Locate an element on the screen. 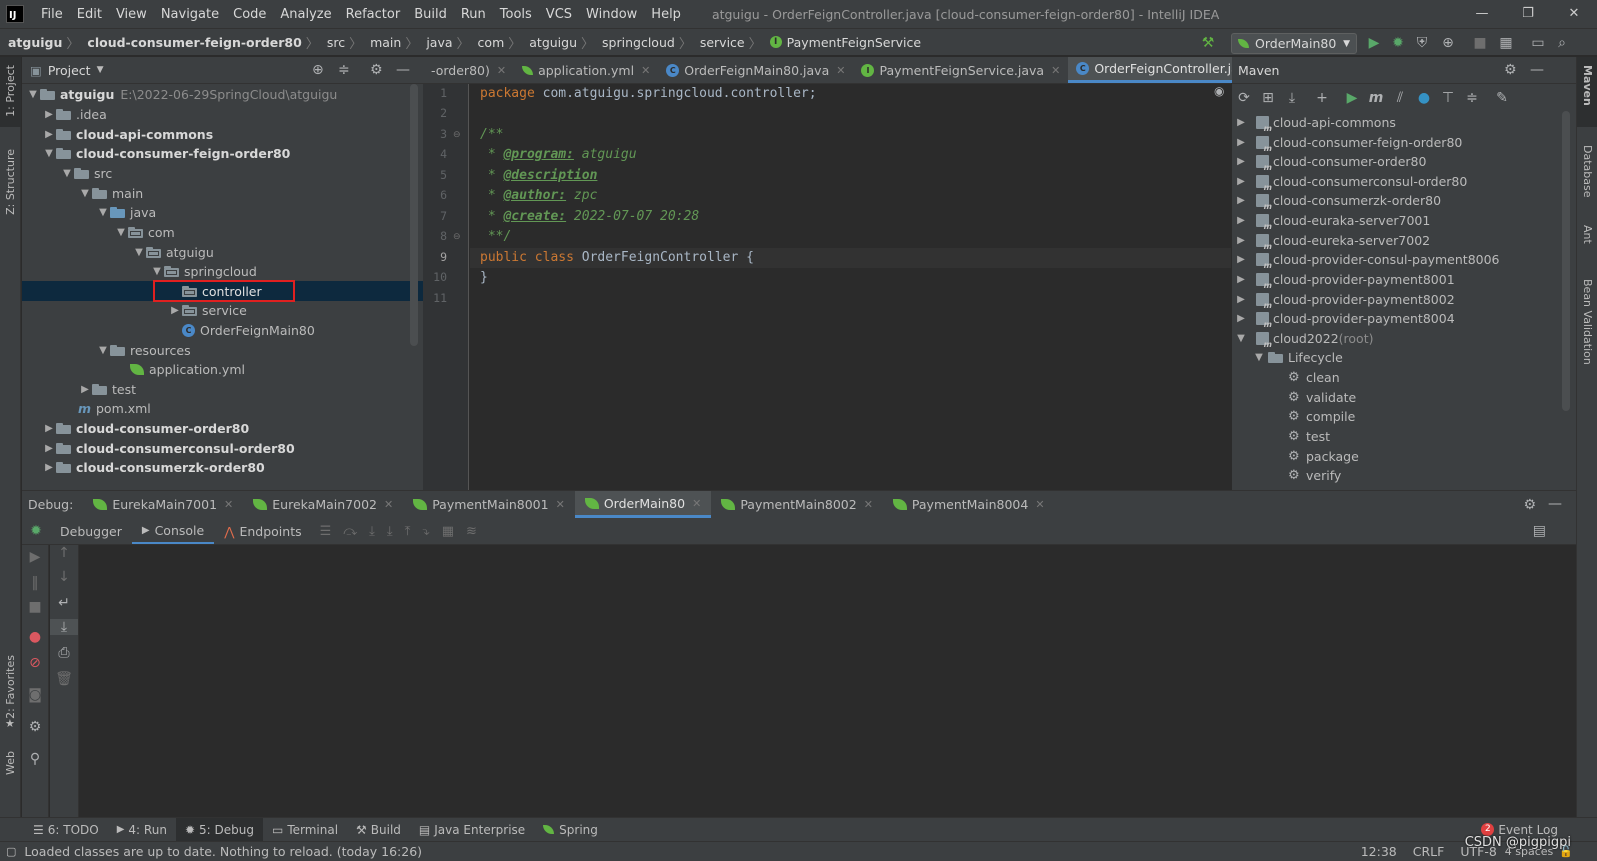 The width and height of the screenshot is (1597, 861). tool-tab-todo: ☰ 6: TODO is located at coordinates (66, 830).